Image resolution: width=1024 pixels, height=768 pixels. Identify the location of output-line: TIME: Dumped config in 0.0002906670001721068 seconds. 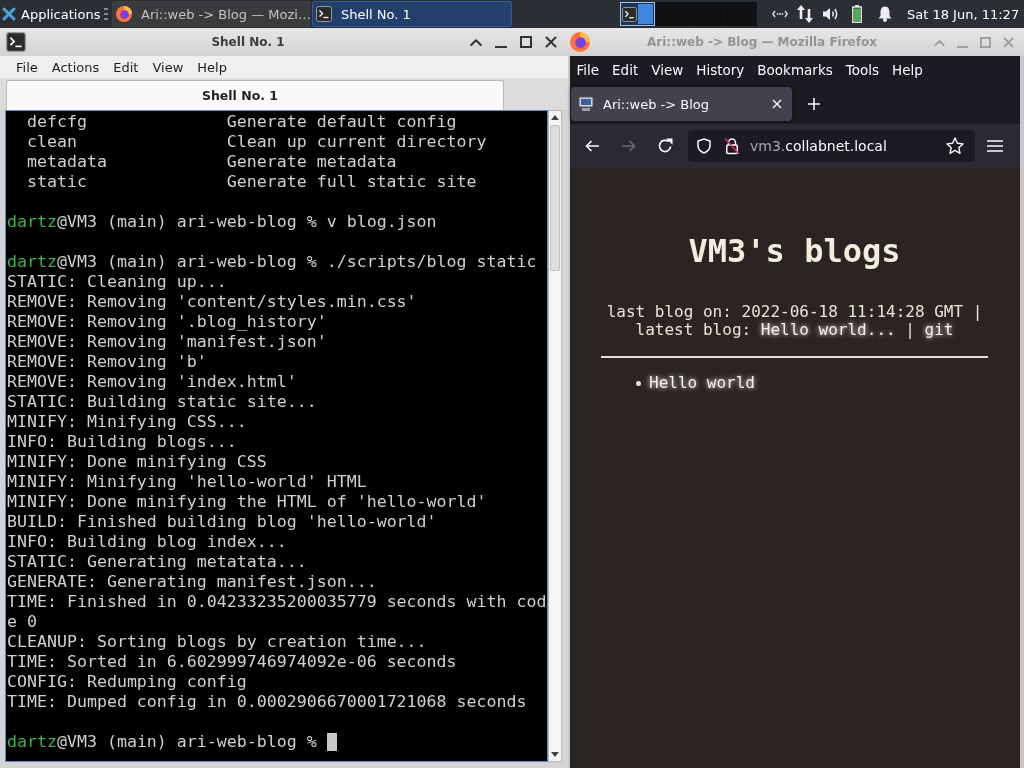
(267, 702).